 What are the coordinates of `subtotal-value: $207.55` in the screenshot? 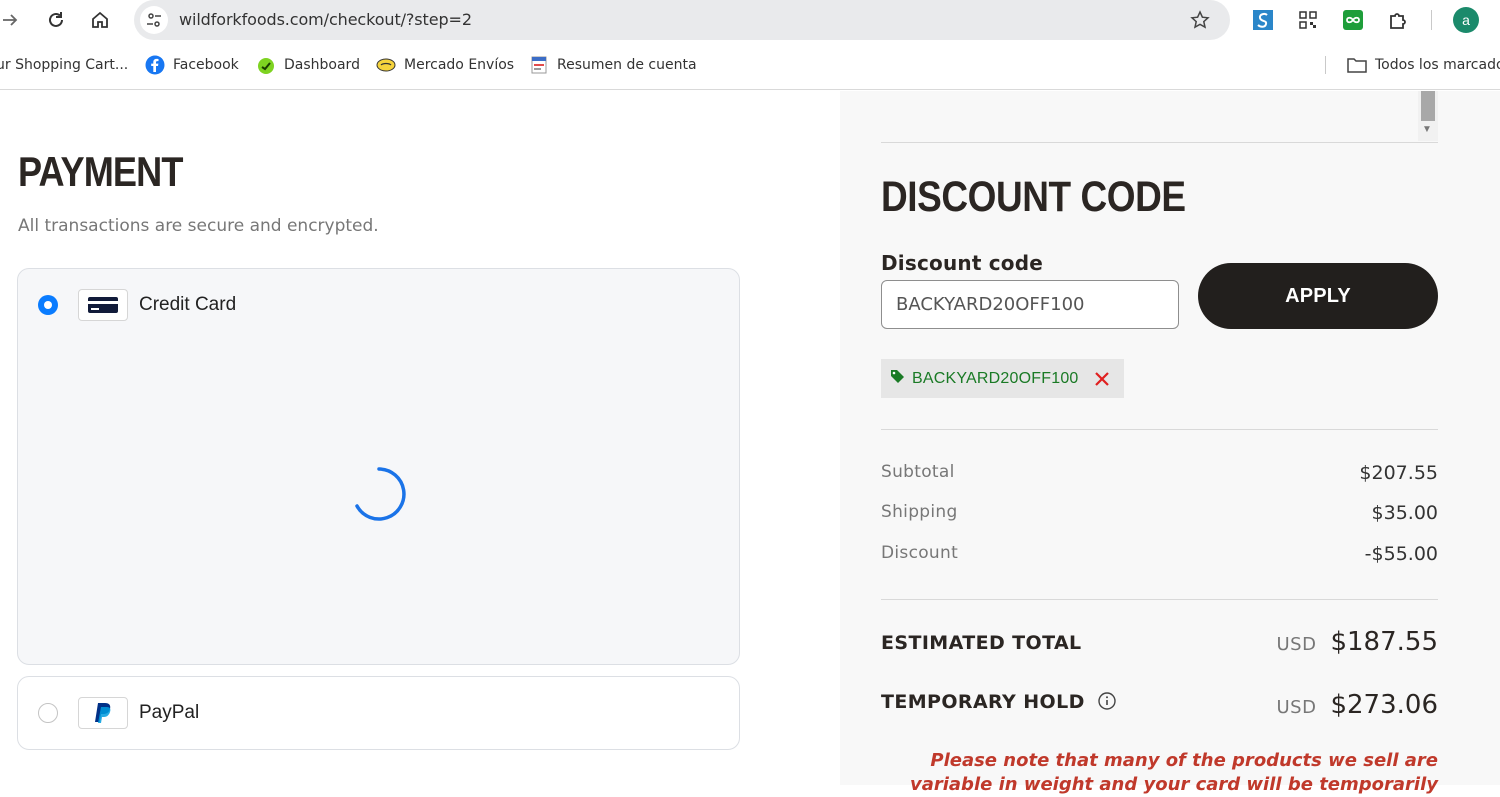 It's located at (1398, 473).